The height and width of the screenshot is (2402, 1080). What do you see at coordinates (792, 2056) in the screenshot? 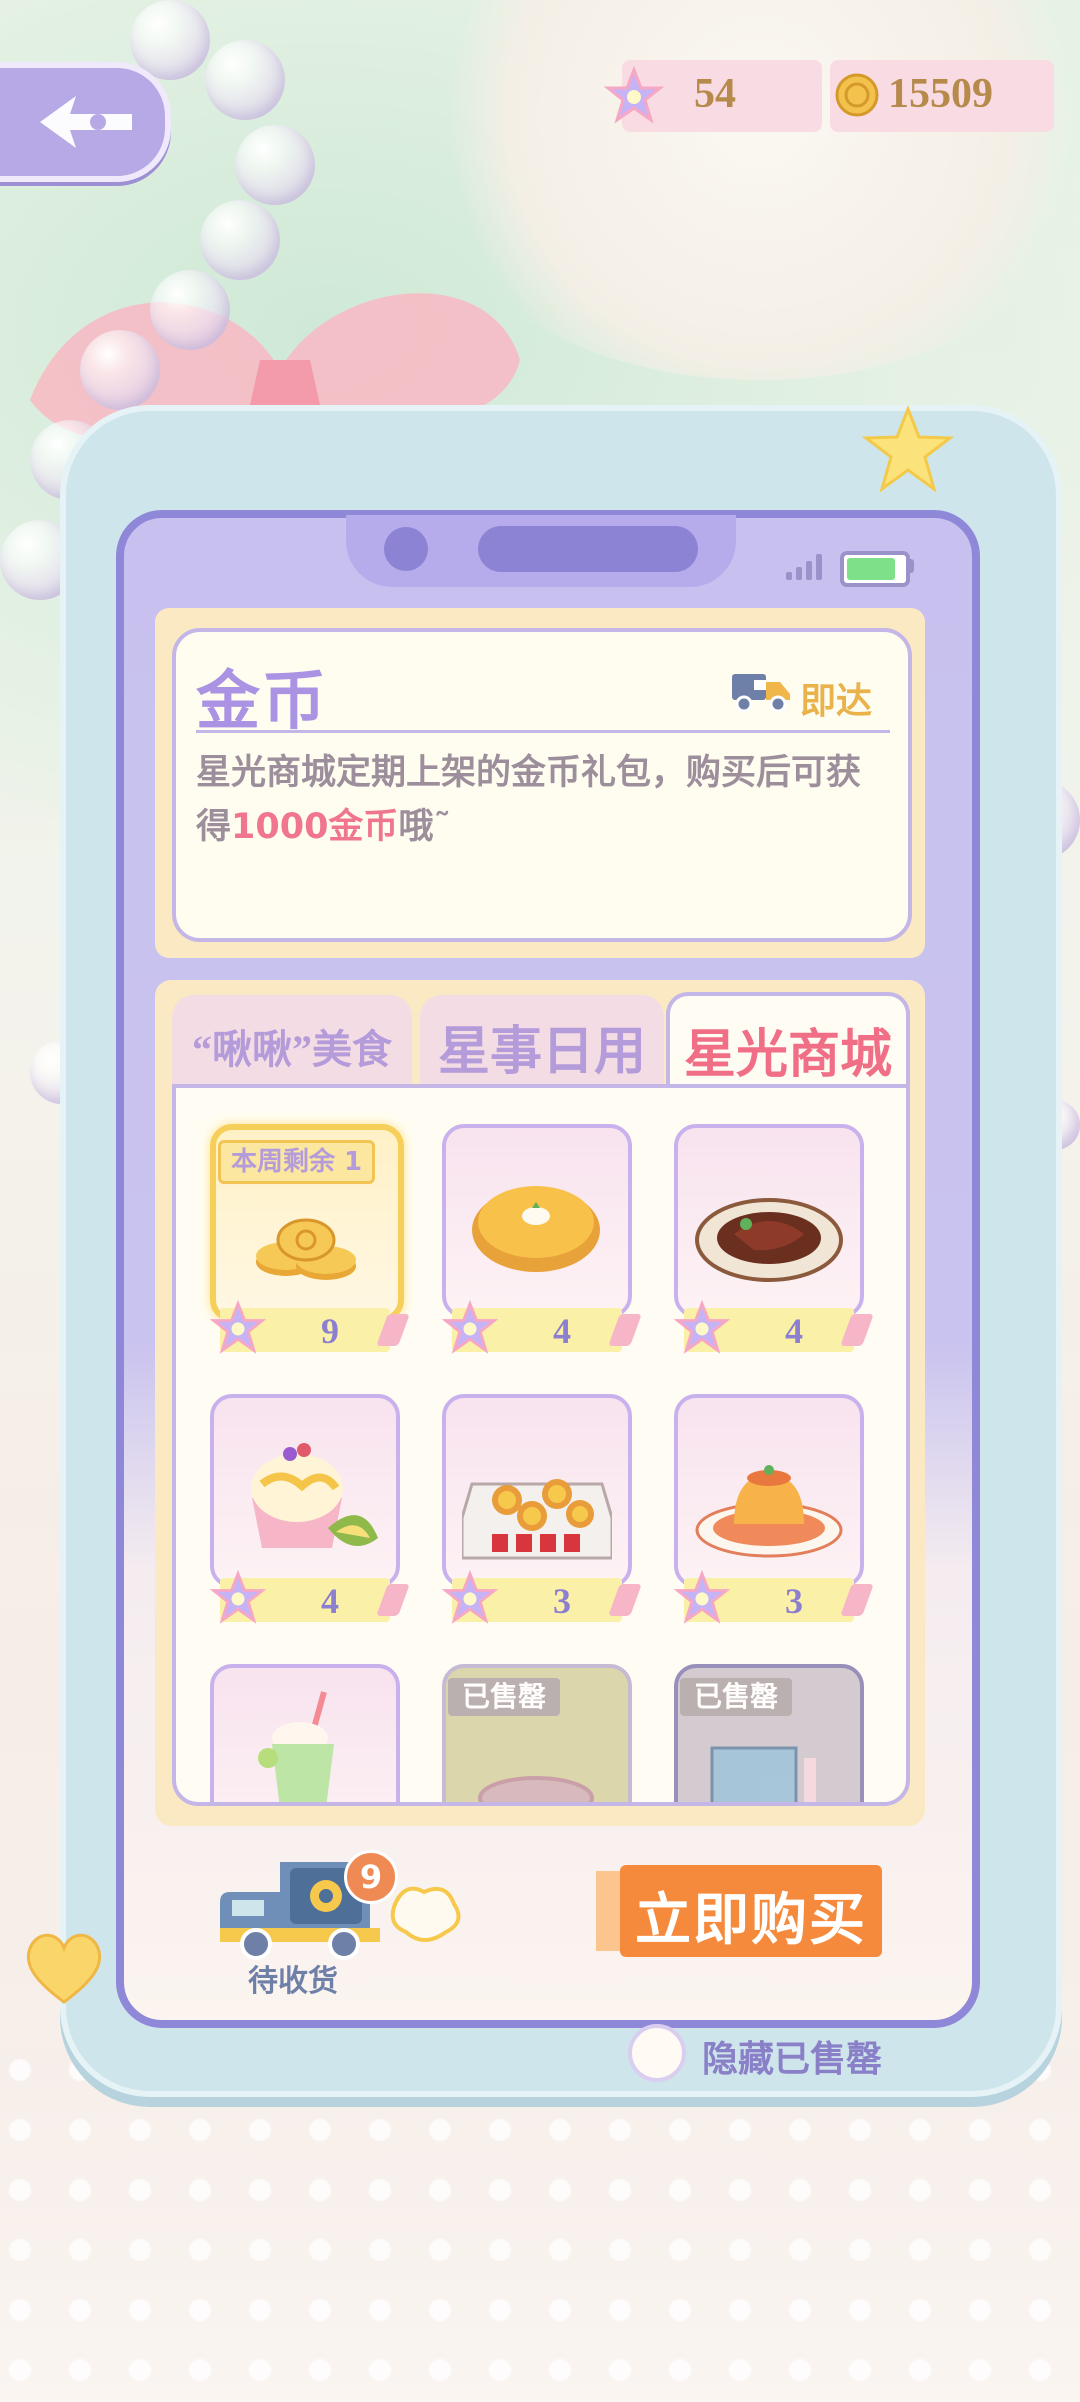
I see `hide-sold-out-label: 隐藏已售罄` at bounding box center [792, 2056].